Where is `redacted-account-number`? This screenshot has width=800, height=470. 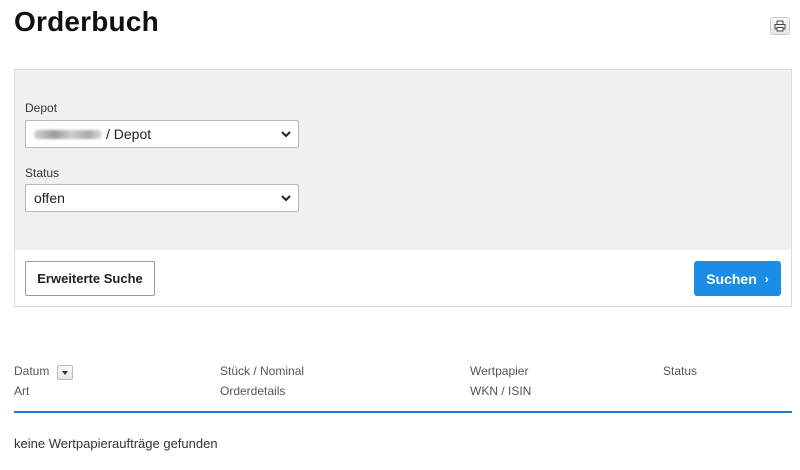
redacted-account-number is located at coordinates (68, 134).